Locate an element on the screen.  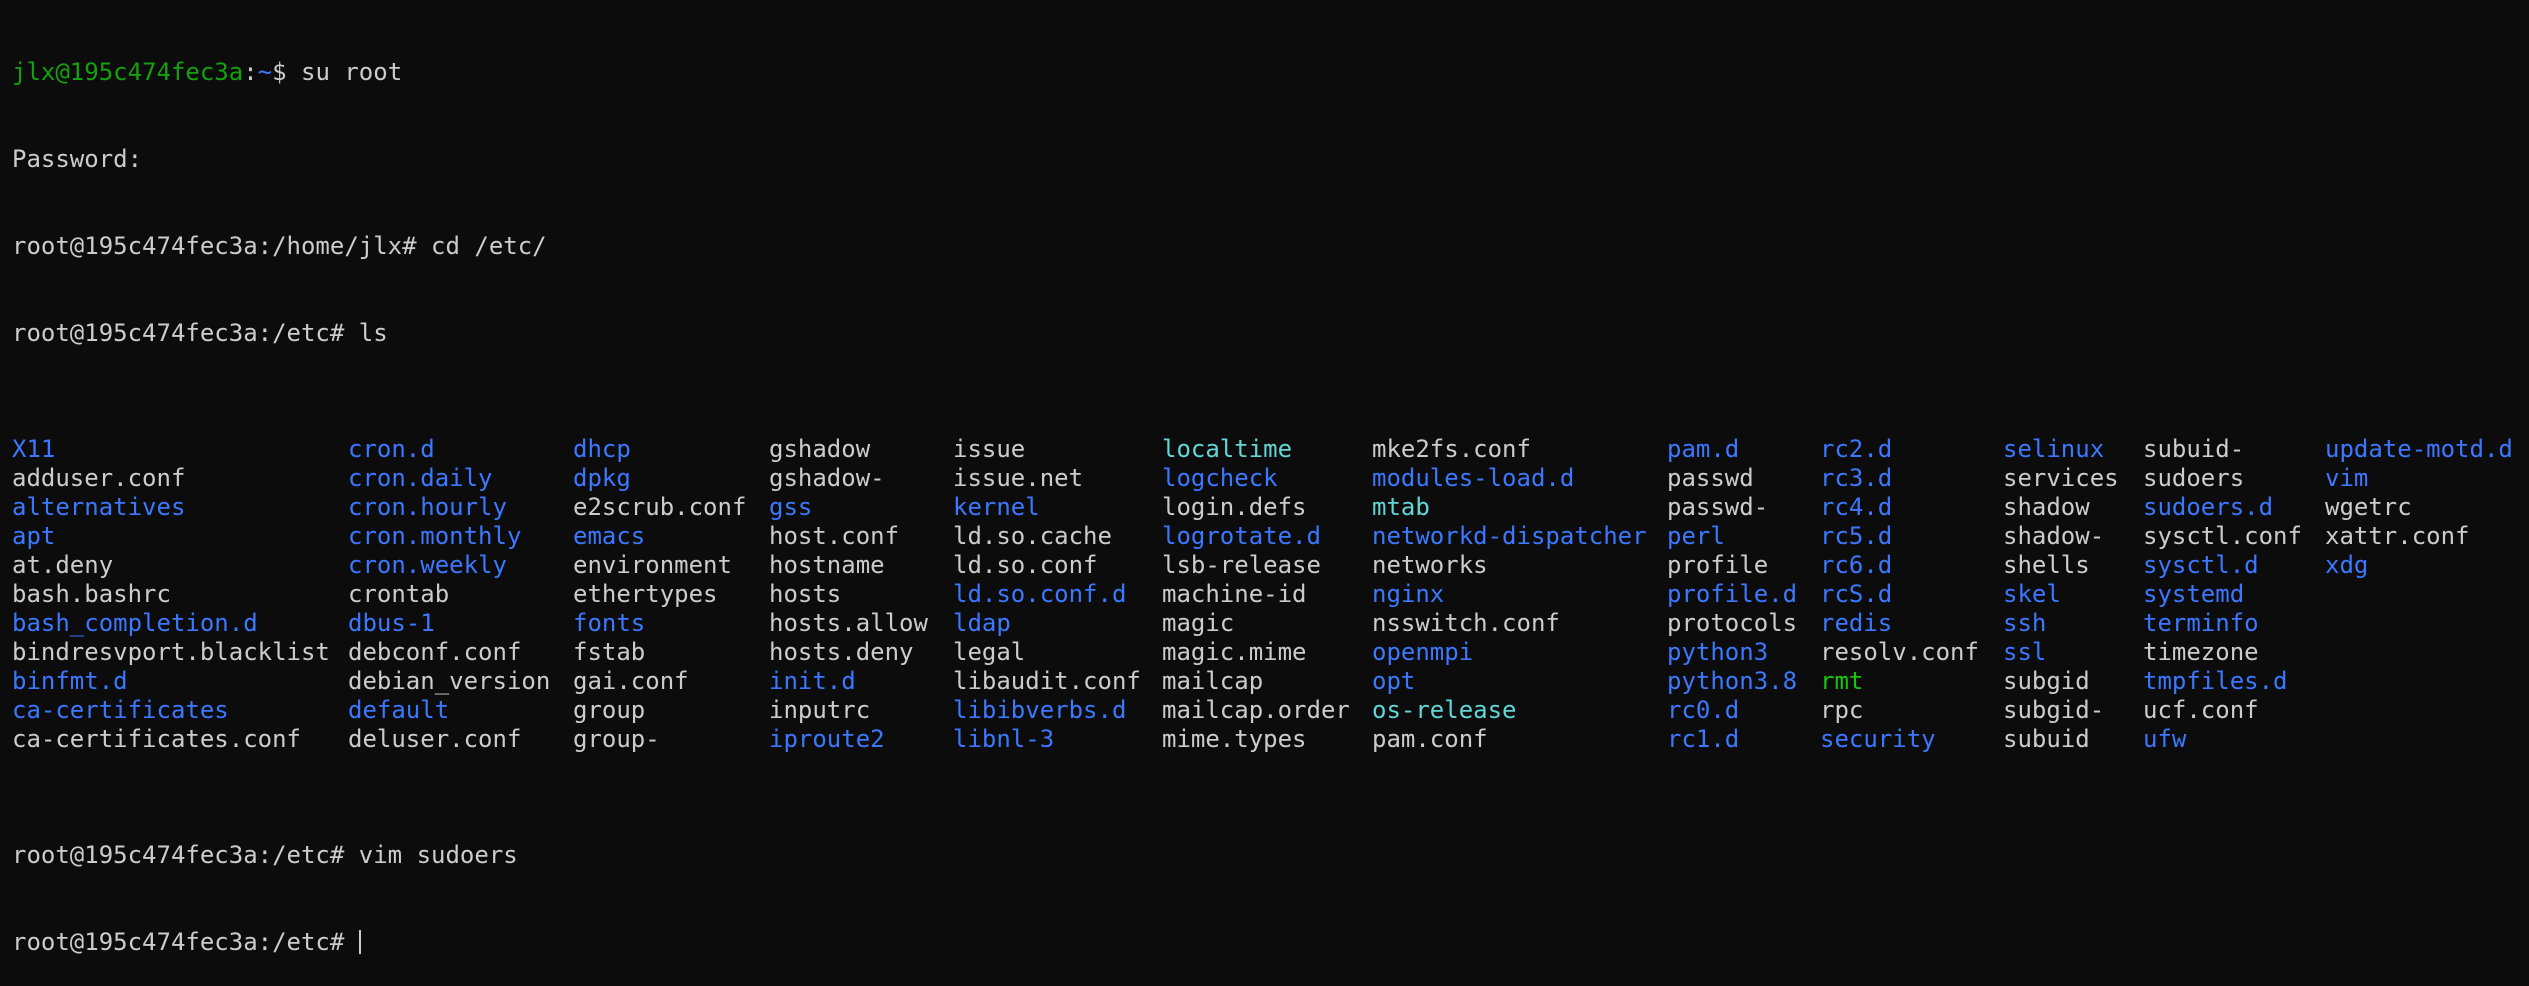
ls-entry: login.defs is located at coordinates (1234, 507).